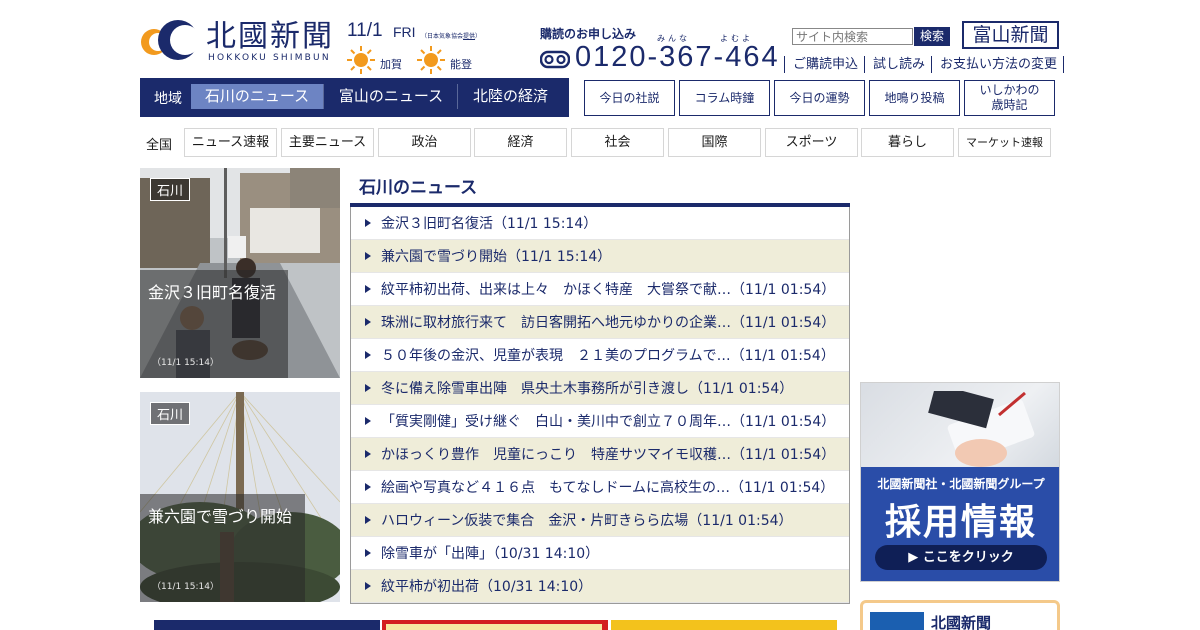  I want to click on news-headline: 冬に備え除雪車出陣 県央土木事務所が引き渡し（11/1 01:54）, so click(587, 388).